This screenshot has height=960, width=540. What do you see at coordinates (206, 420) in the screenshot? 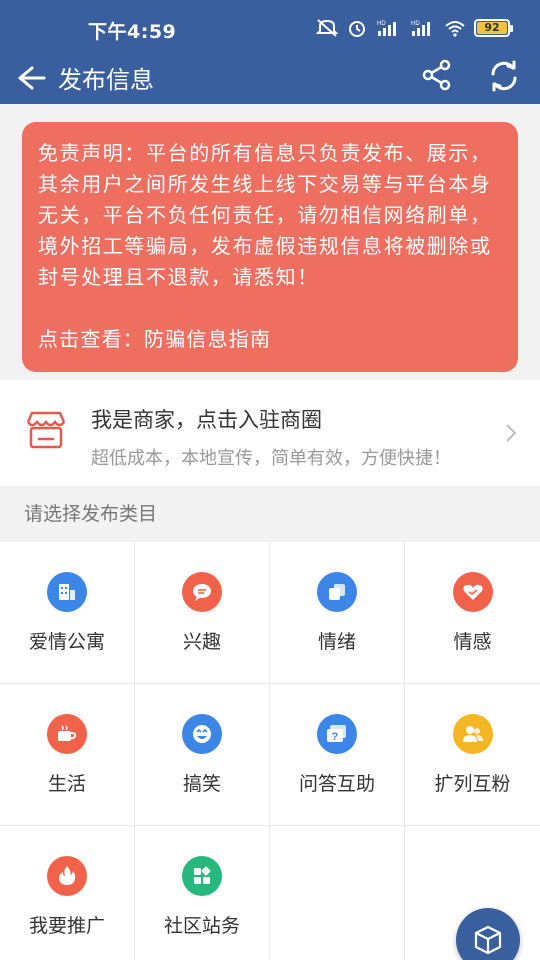
I see `merchant-title: 我是商家，点击入驻商圈` at bounding box center [206, 420].